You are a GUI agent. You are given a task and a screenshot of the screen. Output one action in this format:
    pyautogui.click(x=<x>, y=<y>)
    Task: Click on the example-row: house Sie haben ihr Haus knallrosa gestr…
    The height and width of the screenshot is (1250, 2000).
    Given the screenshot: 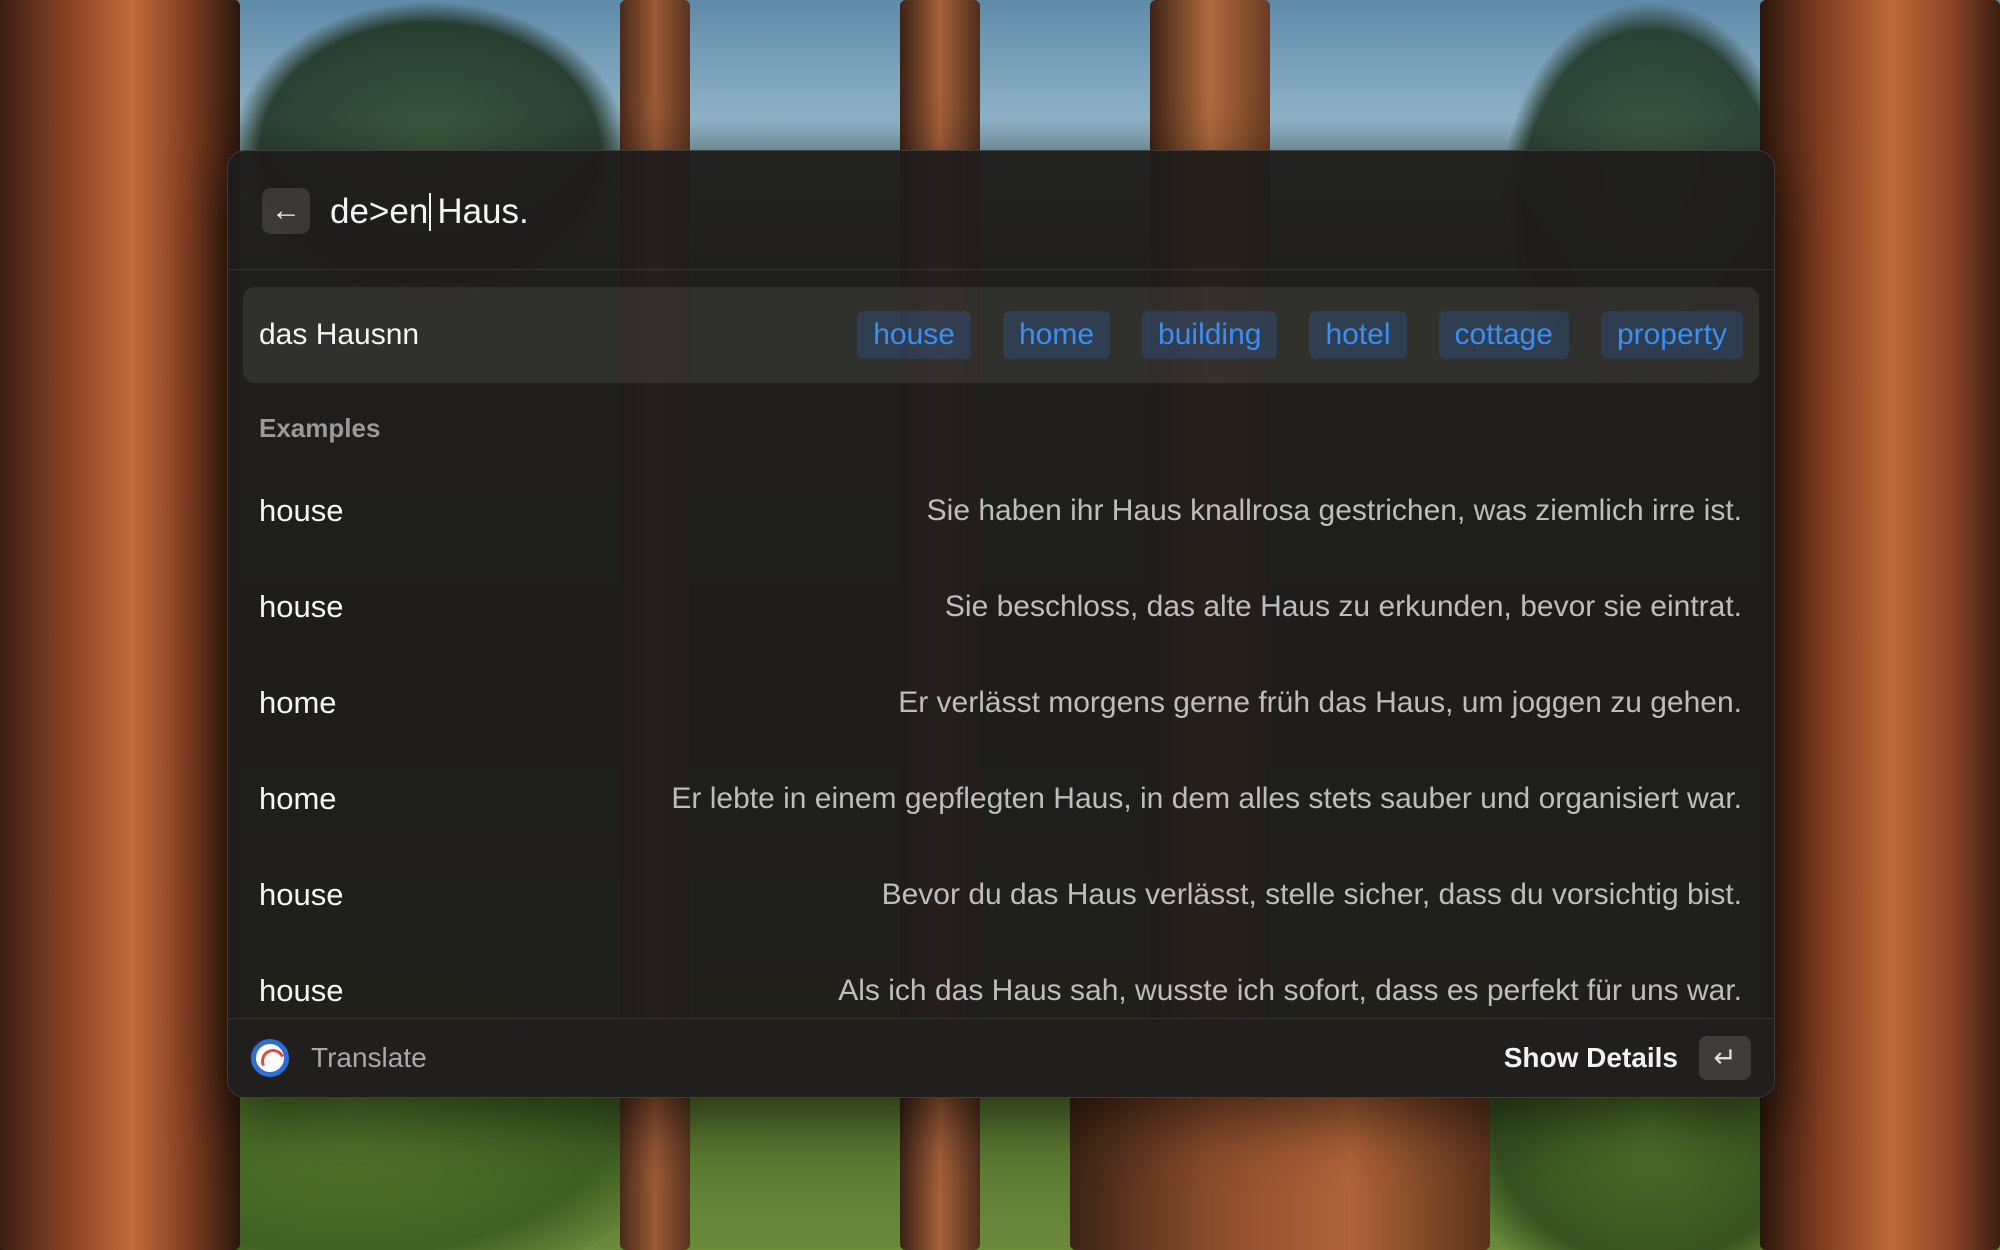 What is the action you would take?
    pyautogui.click(x=1001, y=511)
    